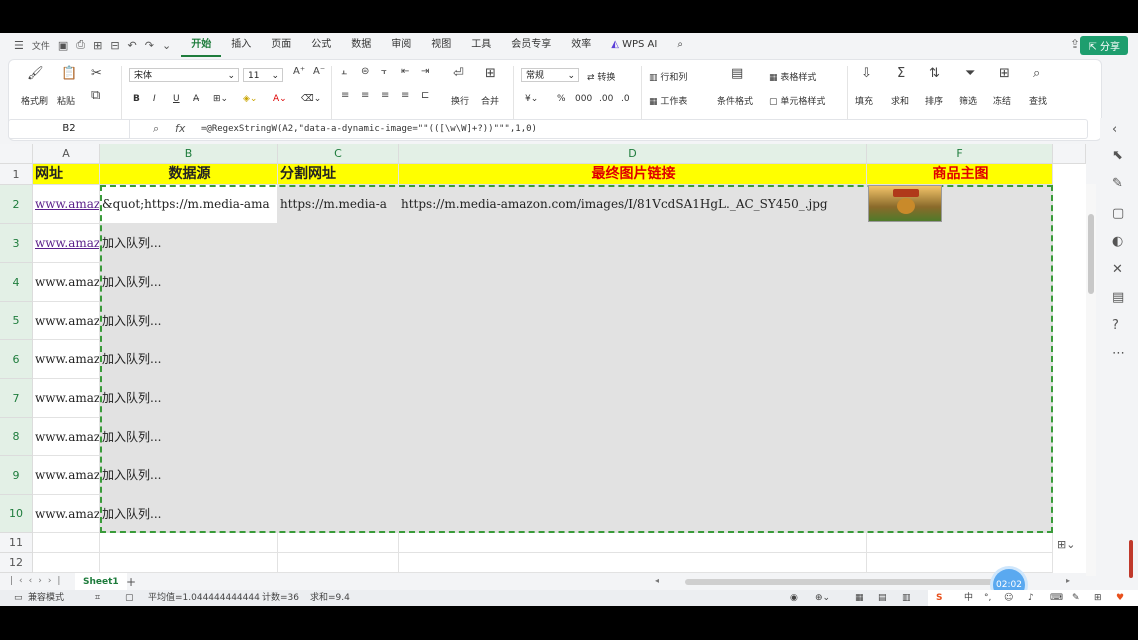 This screenshot has width=1138, height=640. Describe the element at coordinates (16, 154) in the screenshot. I see `select-all-corner` at that location.